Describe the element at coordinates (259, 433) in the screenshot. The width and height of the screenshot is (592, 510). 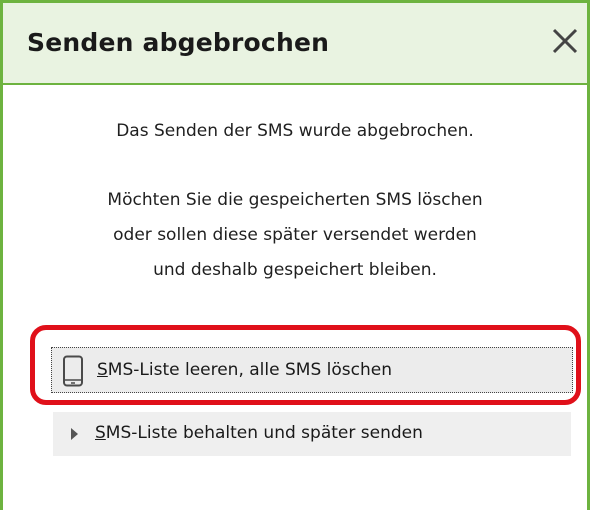
I see `keep-sms-list-label: SMS-Liste behalten und später senden` at that location.